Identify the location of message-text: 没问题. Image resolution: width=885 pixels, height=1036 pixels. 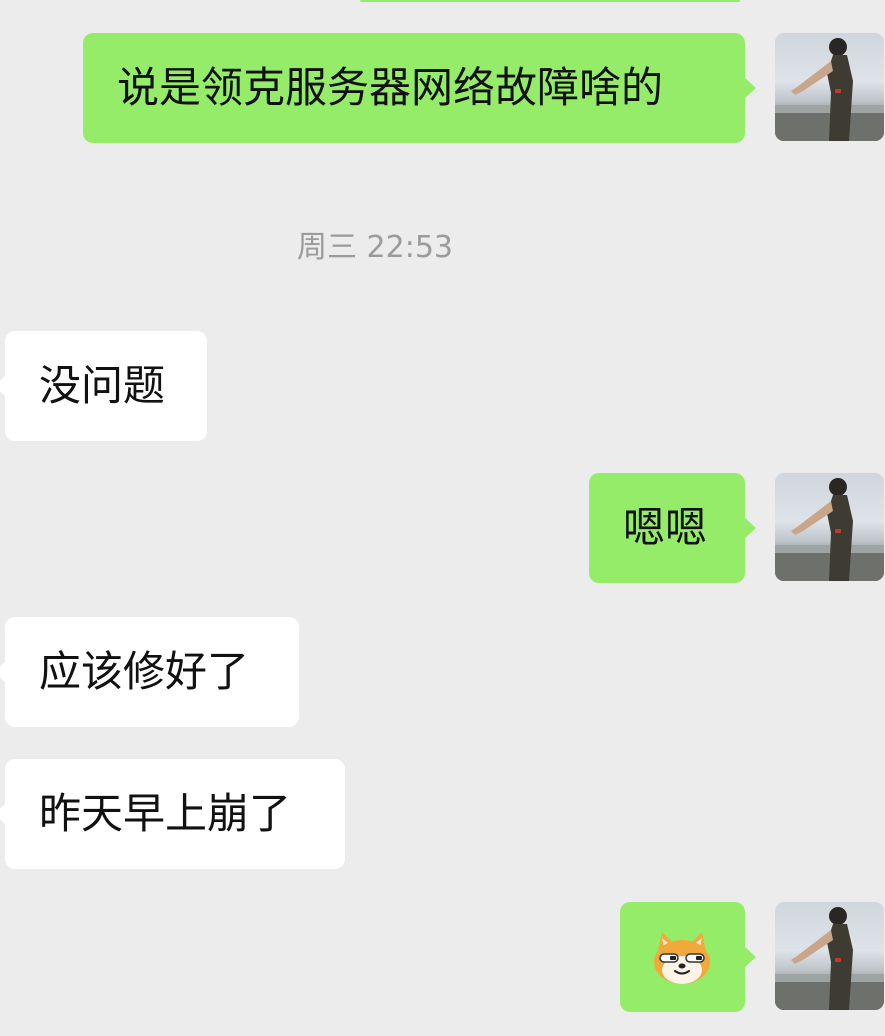
(102, 385).